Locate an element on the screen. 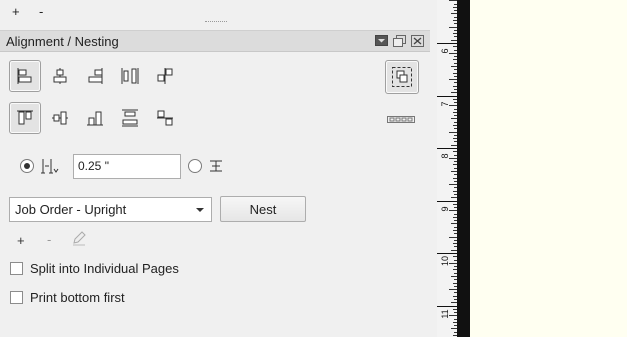  horizontal-spacing-icon is located at coordinates (216, 167).